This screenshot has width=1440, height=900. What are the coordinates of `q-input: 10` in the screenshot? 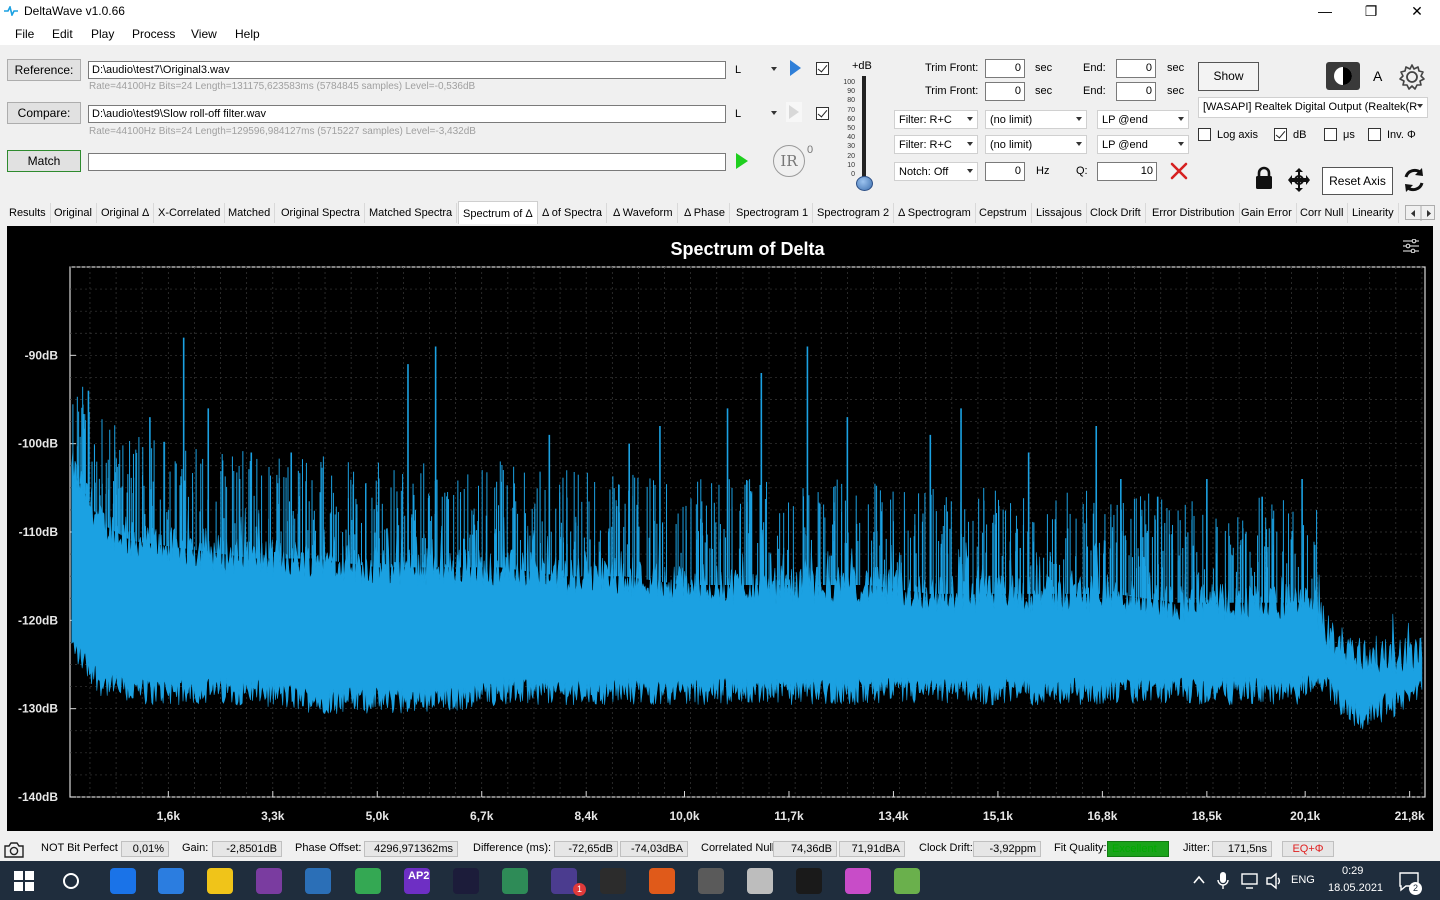 It's located at (1127, 171).